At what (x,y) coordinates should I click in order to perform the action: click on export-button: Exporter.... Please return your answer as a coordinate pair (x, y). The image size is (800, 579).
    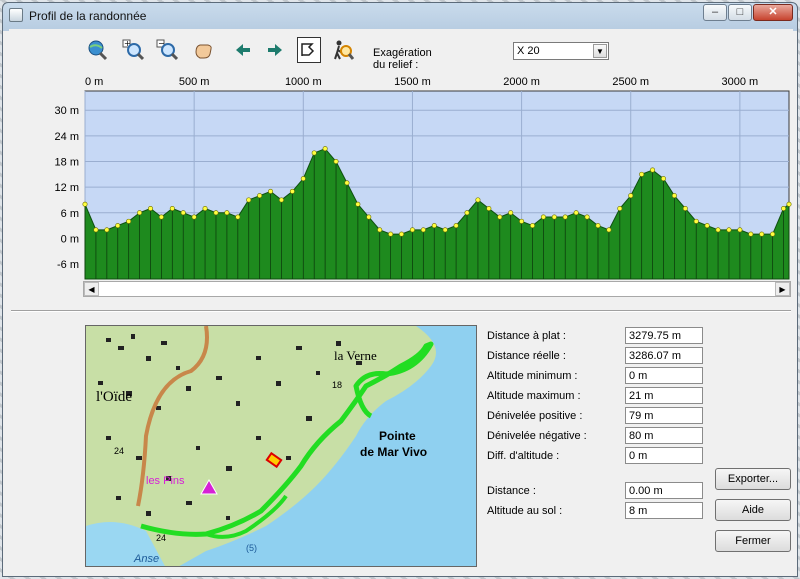
    Looking at the image, I should click on (753, 479).